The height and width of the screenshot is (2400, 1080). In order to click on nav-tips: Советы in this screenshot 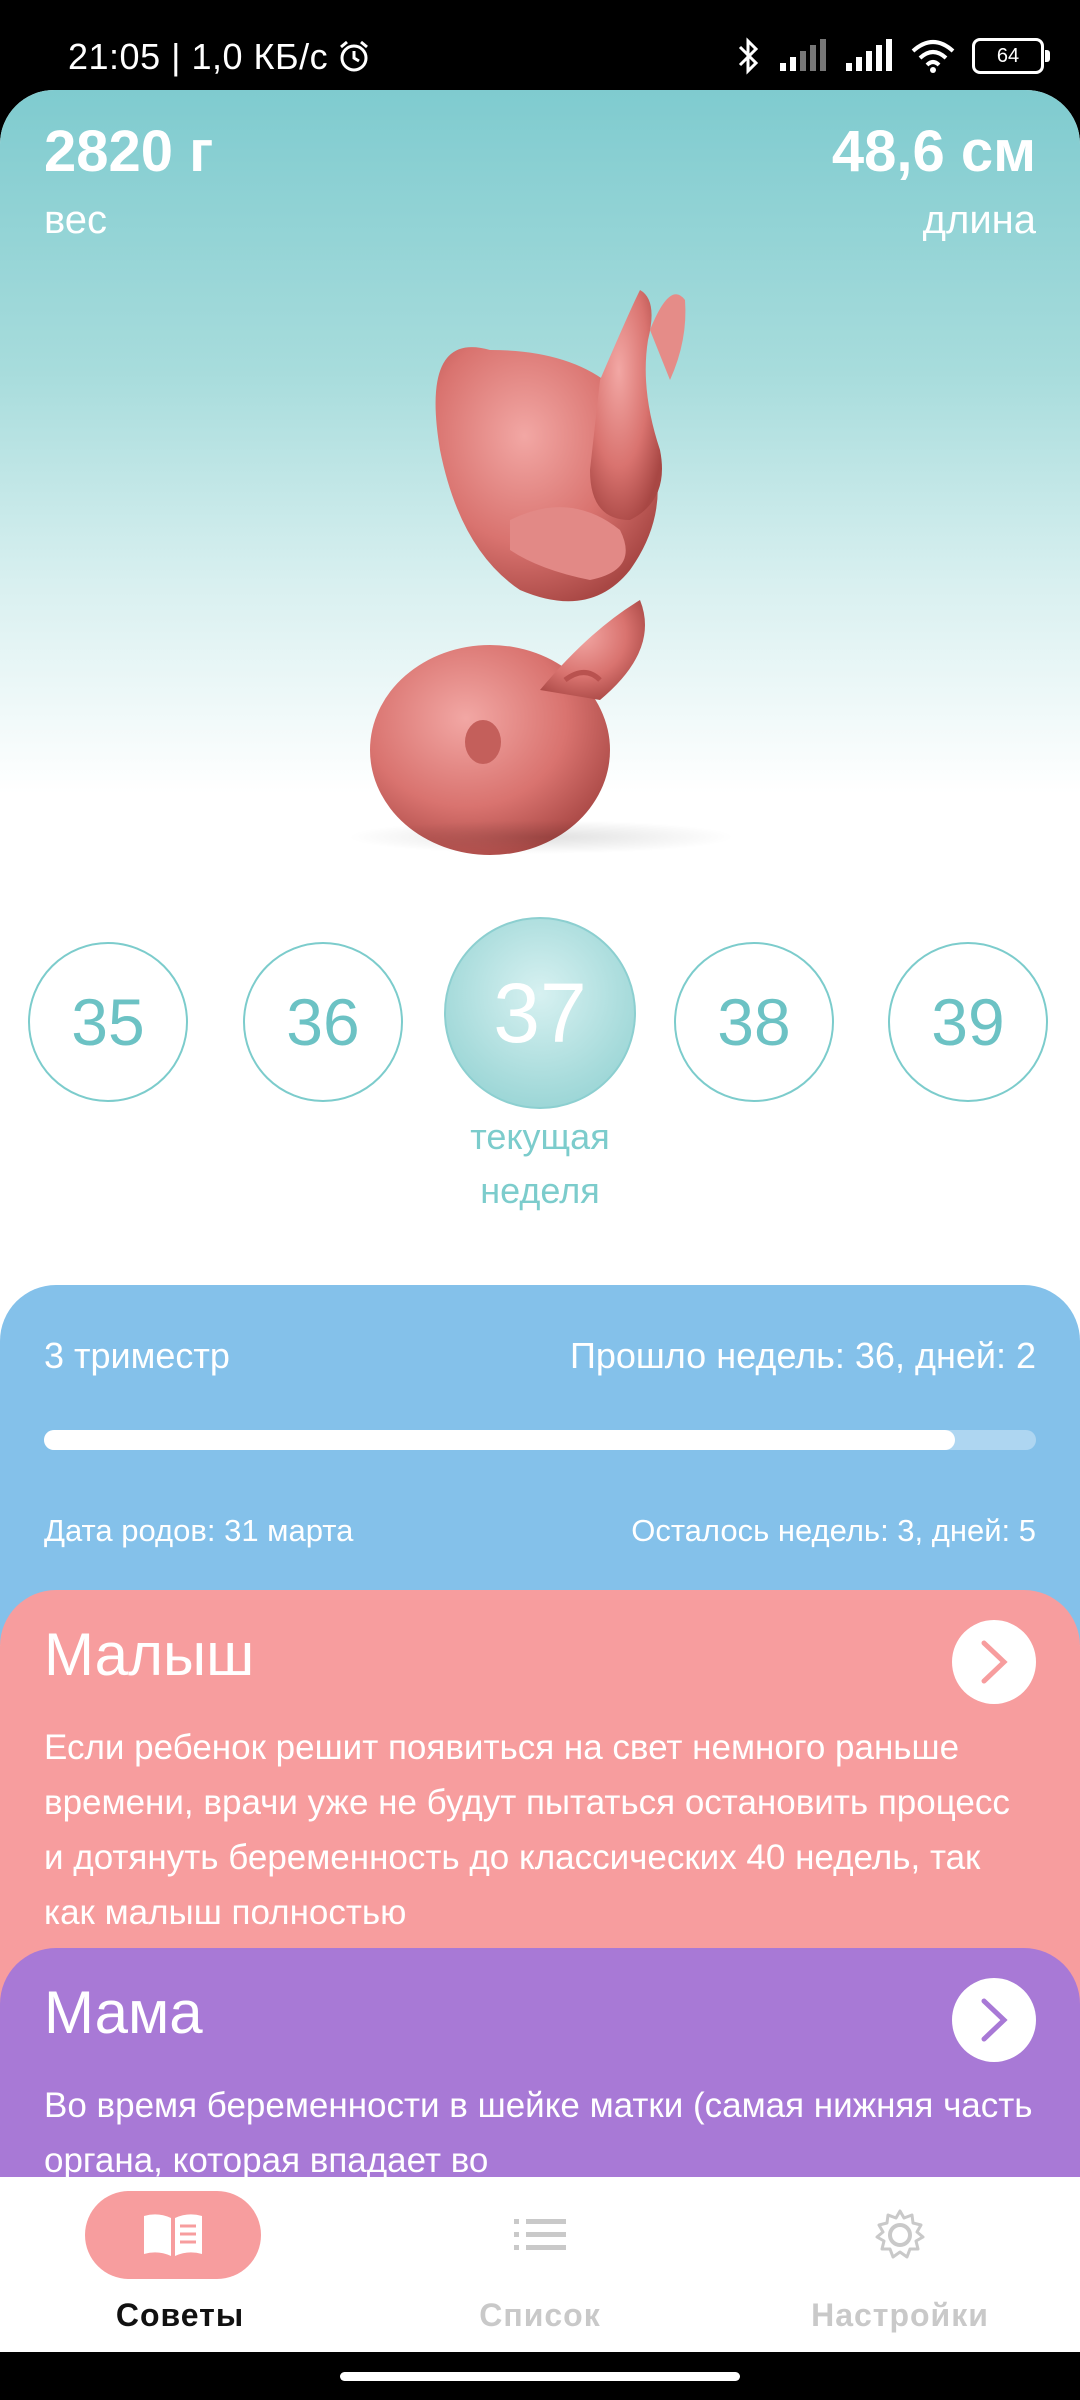, I will do `click(180, 2264)`.